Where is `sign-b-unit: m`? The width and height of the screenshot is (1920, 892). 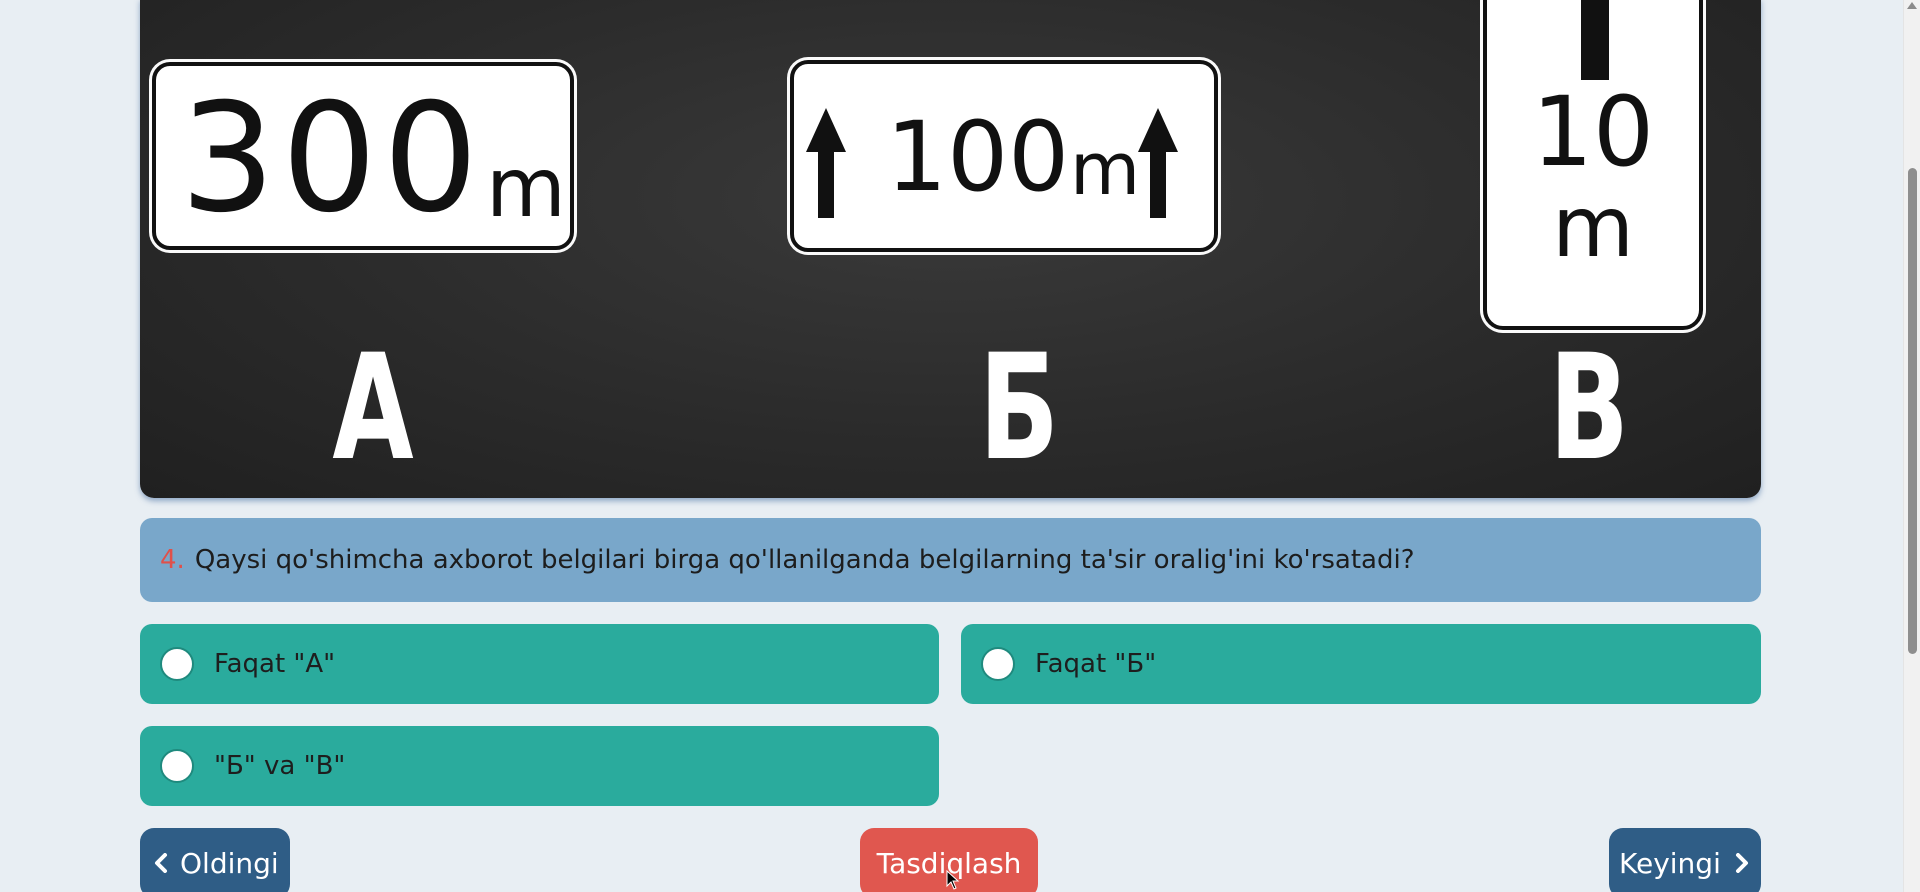 sign-b-unit: m is located at coordinates (1105, 169).